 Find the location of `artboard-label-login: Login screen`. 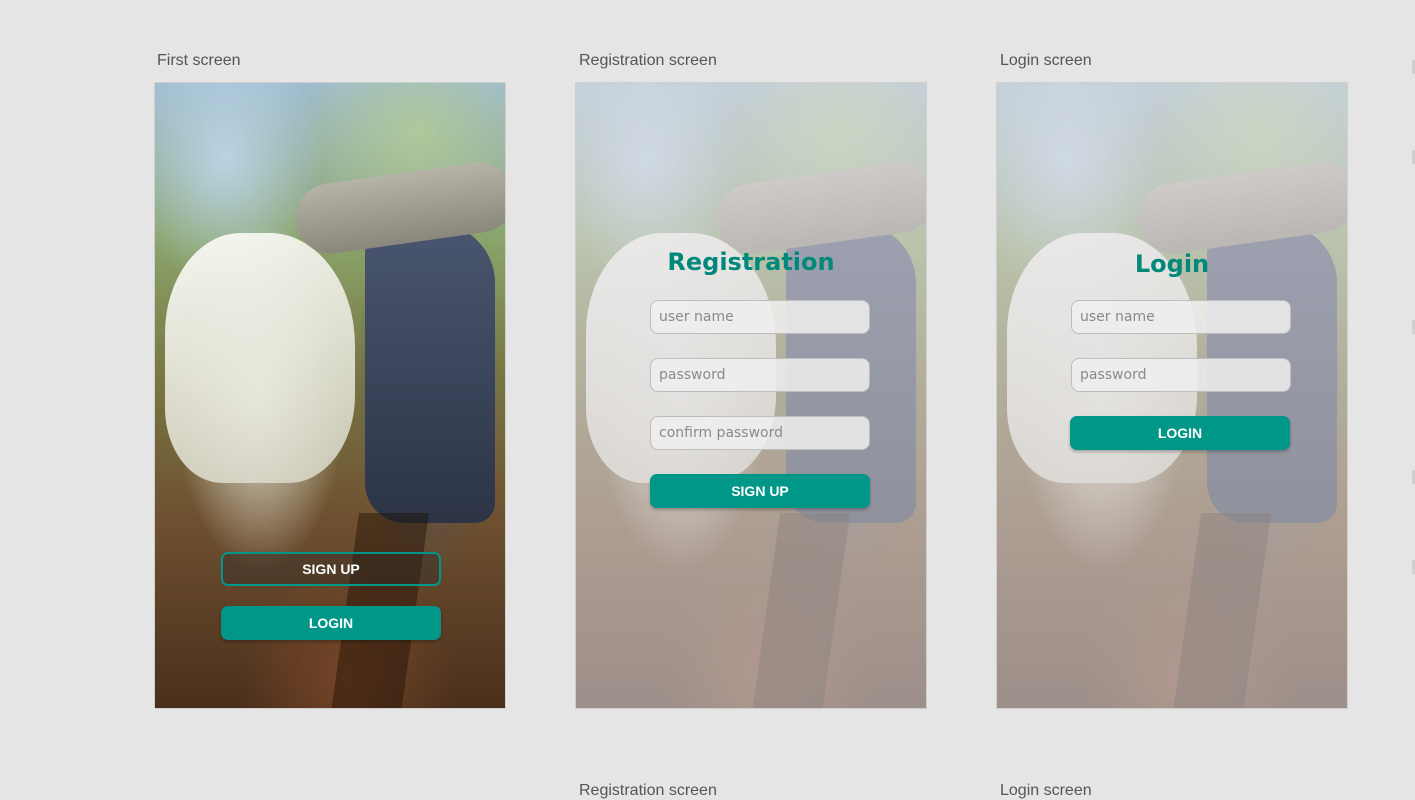

artboard-label-login: Login screen is located at coordinates (1046, 60).